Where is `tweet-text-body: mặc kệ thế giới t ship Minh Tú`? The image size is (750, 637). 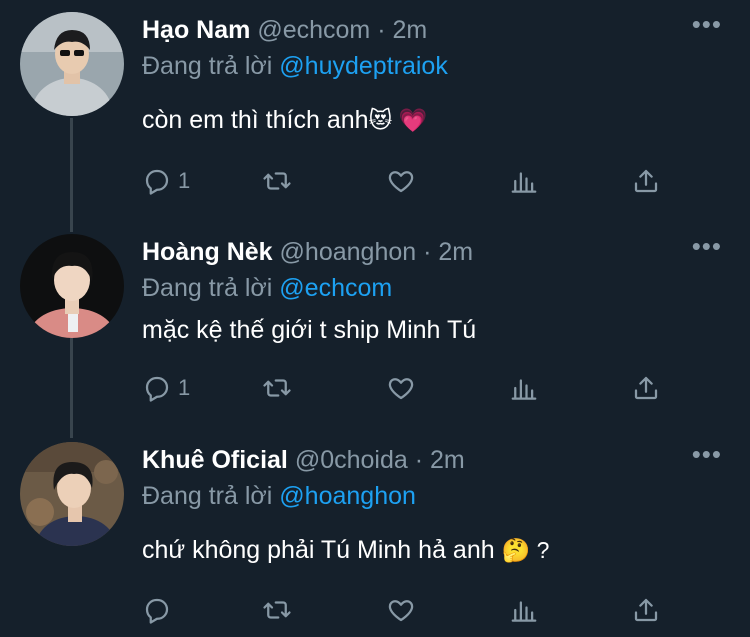
tweet-text-body: mặc kệ thế giới t ship Minh Tú is located at coordinates (309, 330).